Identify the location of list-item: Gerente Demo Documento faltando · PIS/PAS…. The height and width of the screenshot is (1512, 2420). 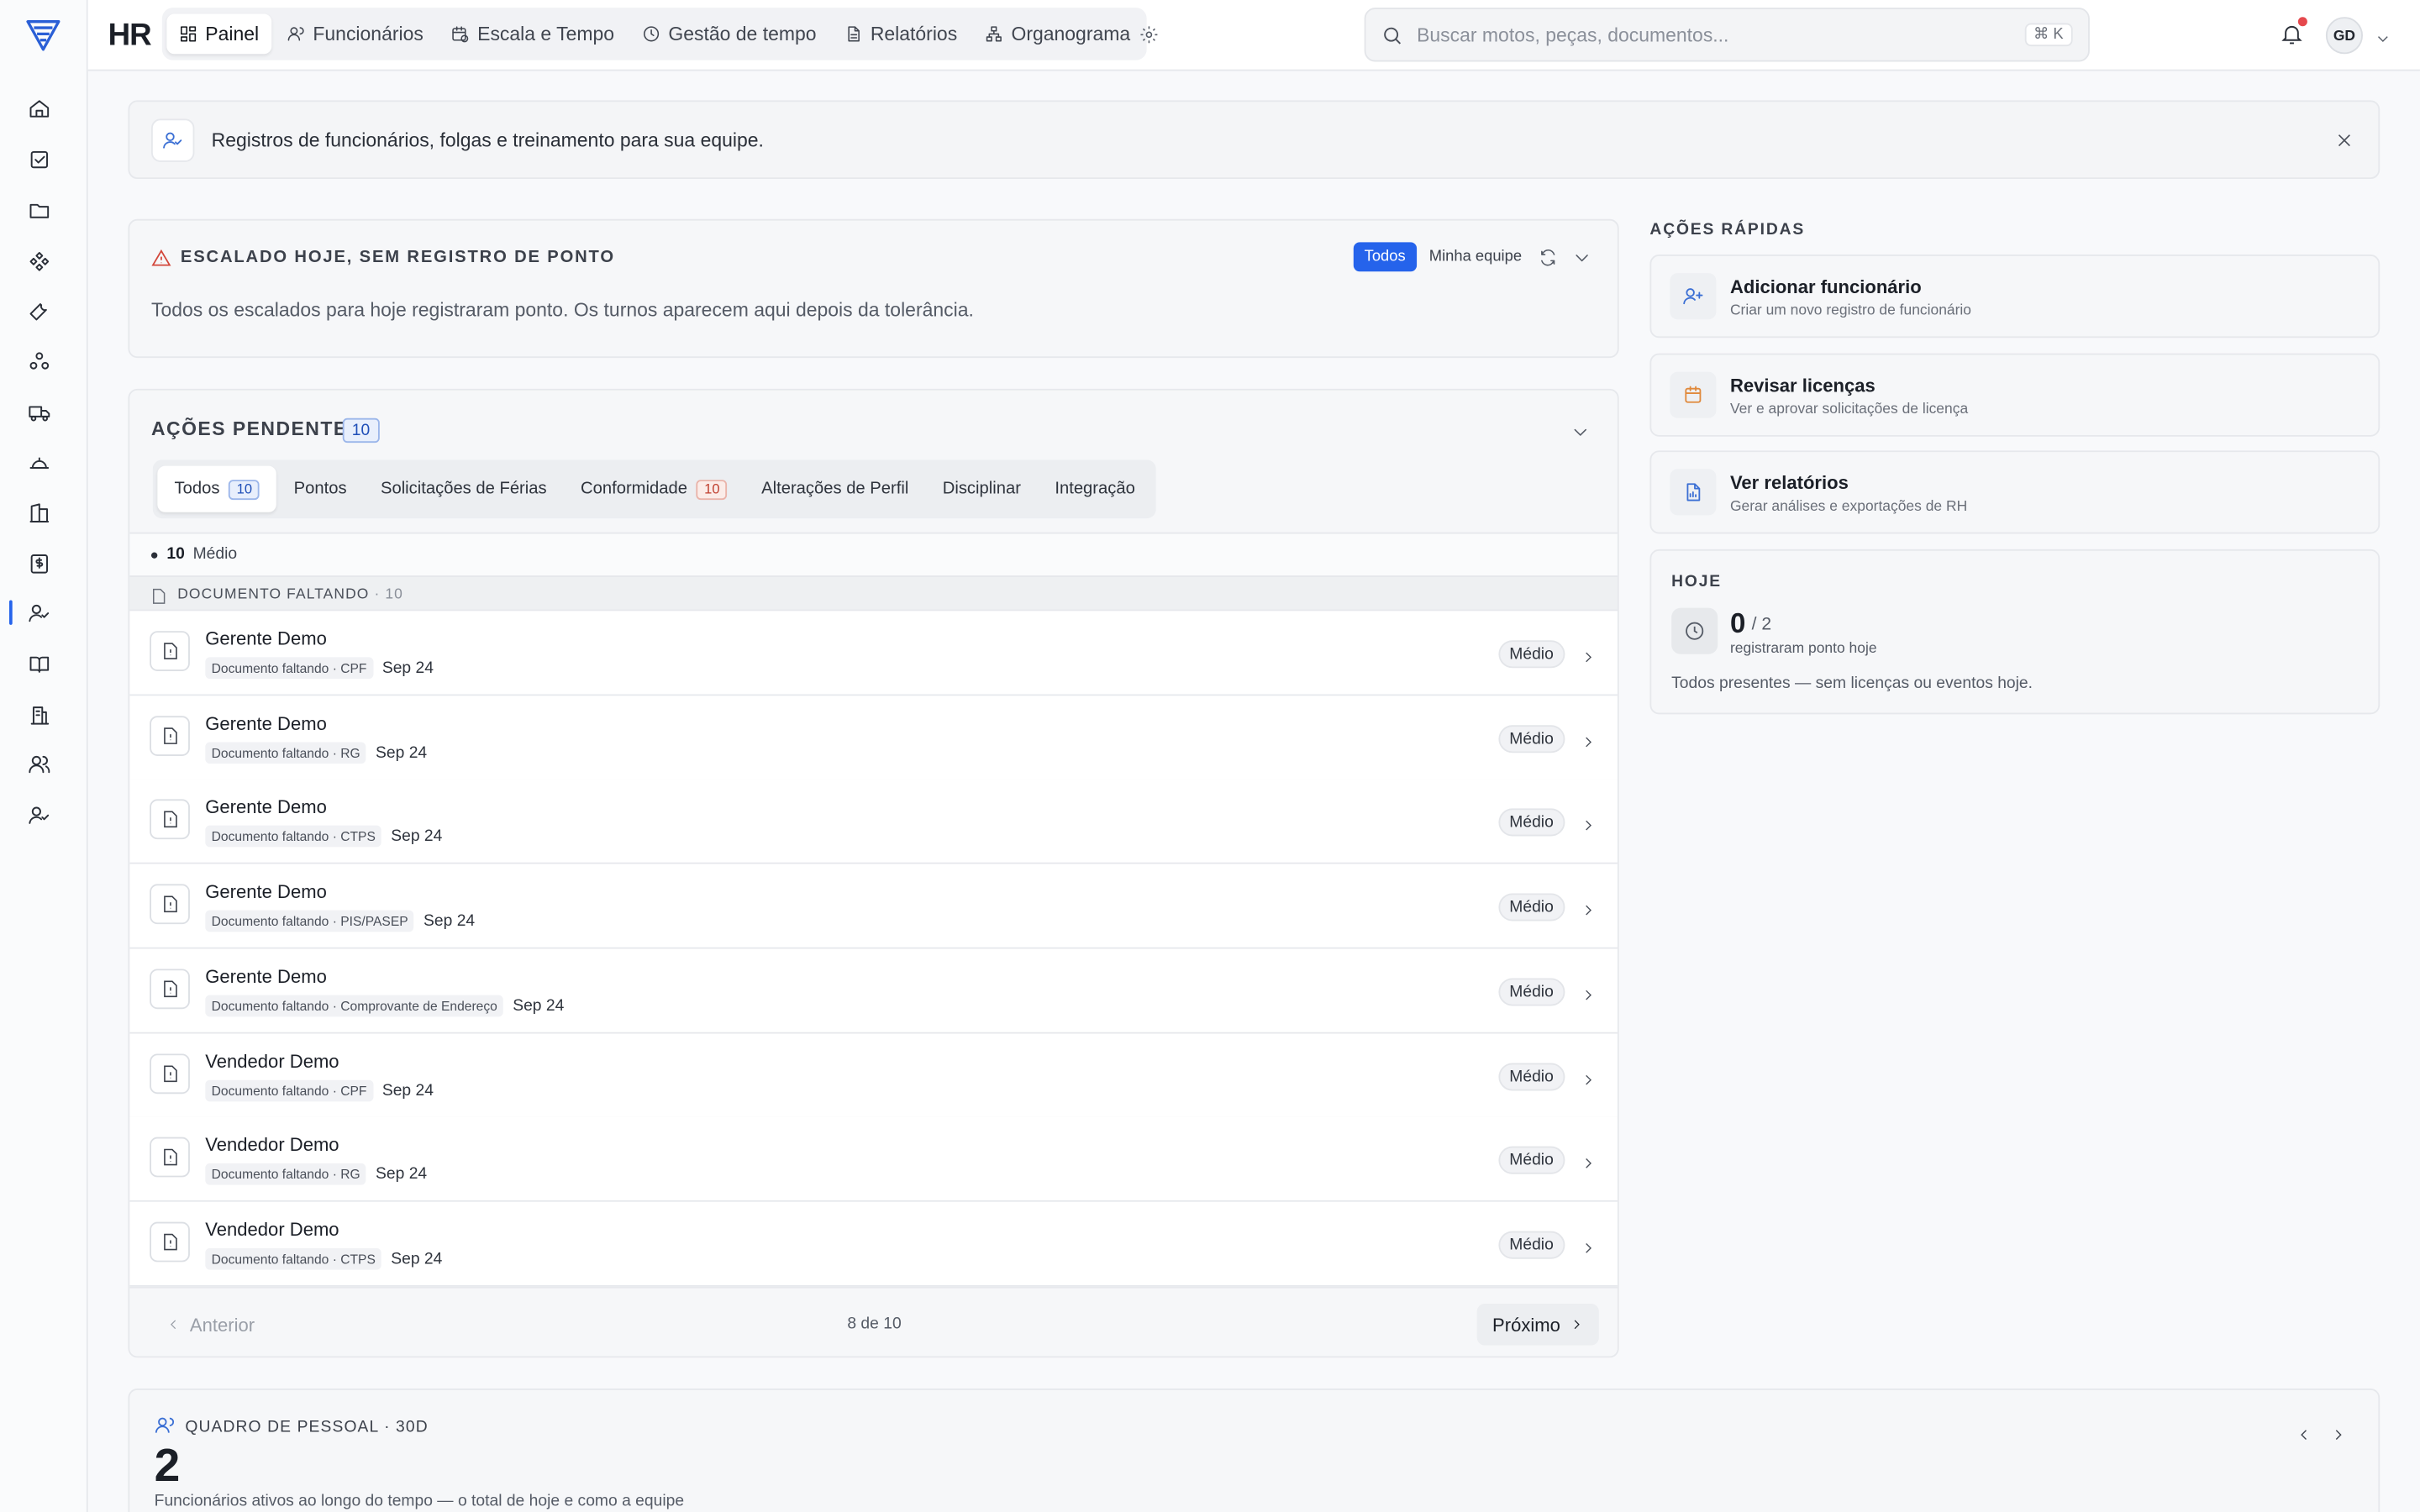
(873, 906).